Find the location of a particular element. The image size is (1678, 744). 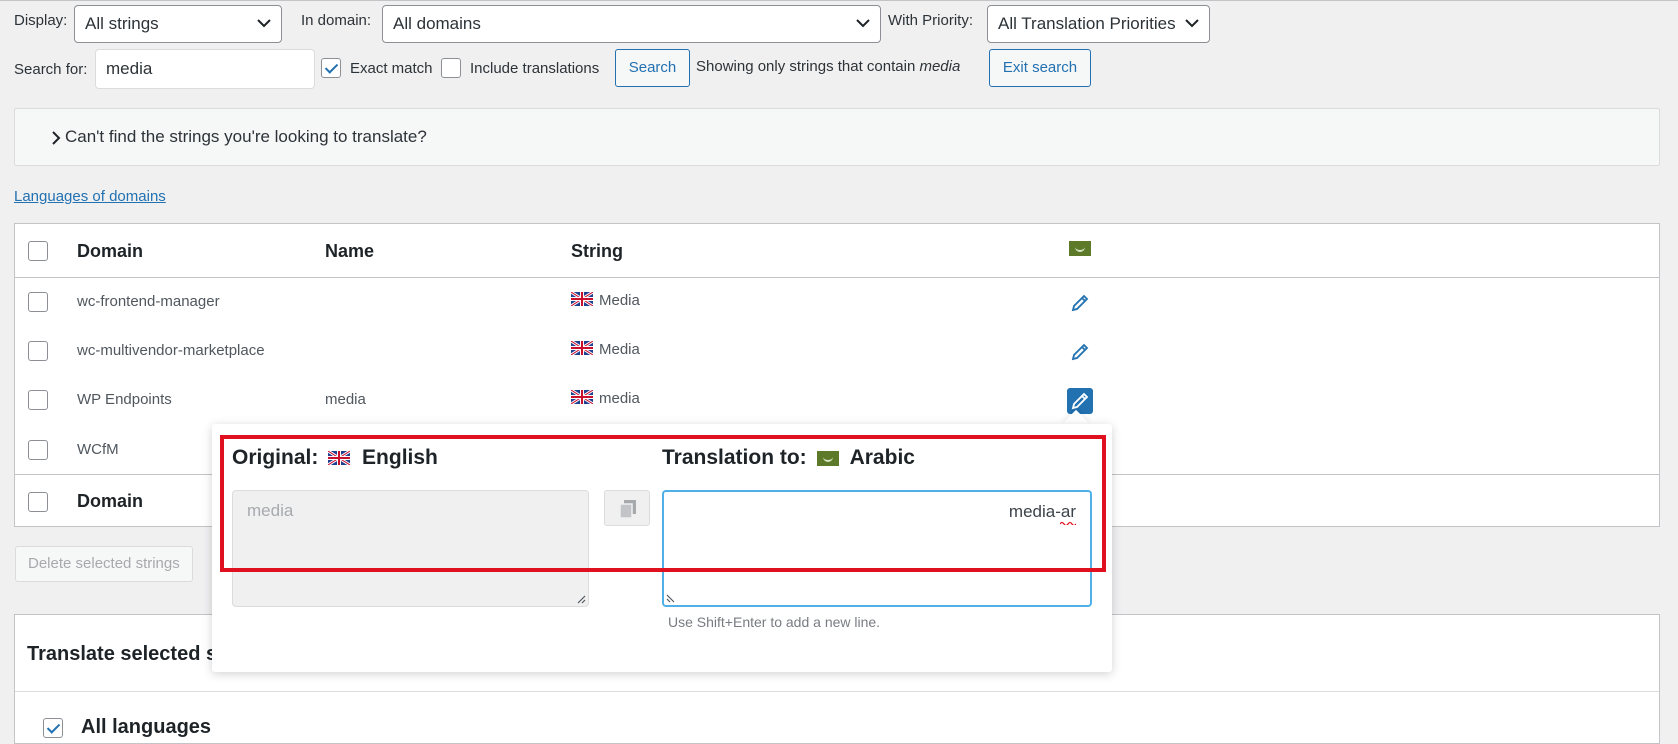

row-string: media is located at coordinates (605, 398).